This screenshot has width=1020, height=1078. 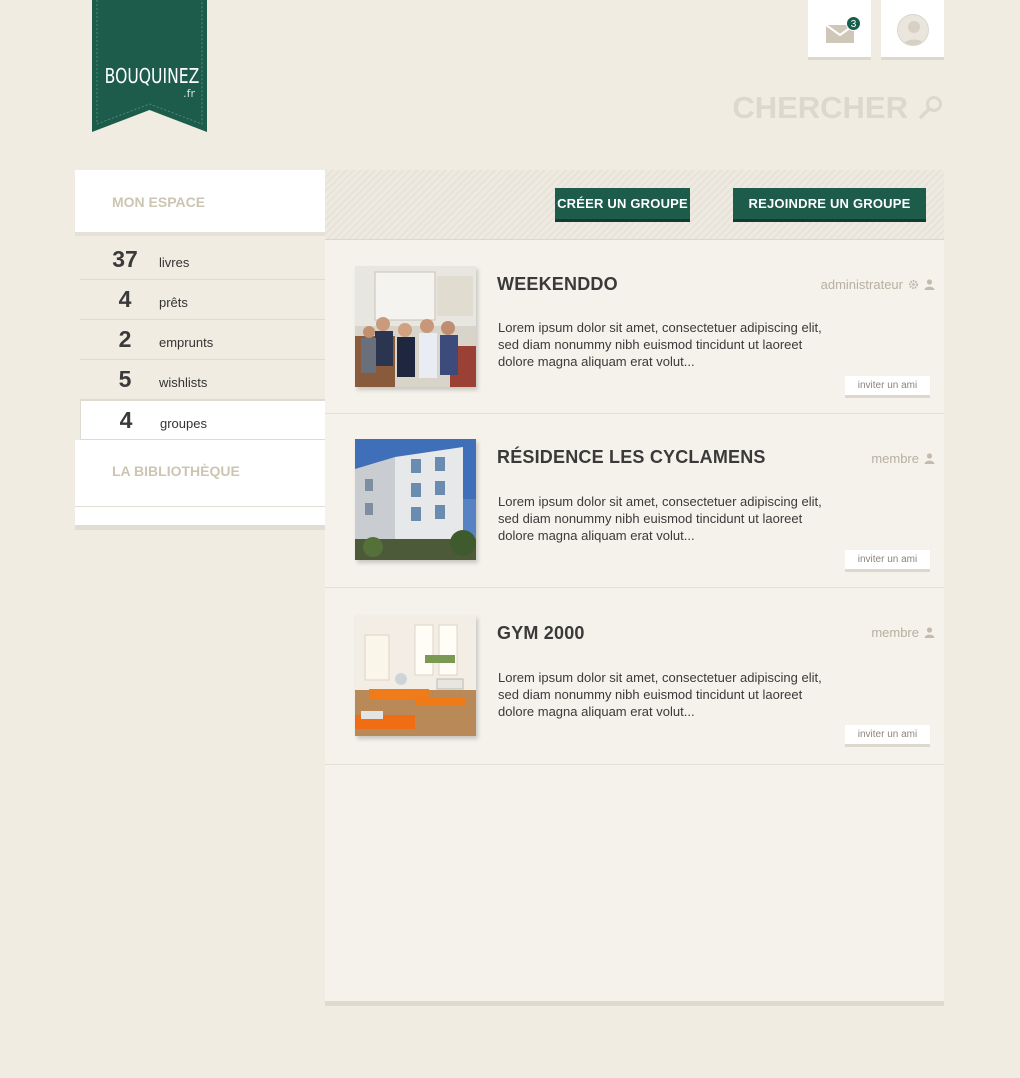 I want to click on stat-count: 5, so click(x=125, y=379).